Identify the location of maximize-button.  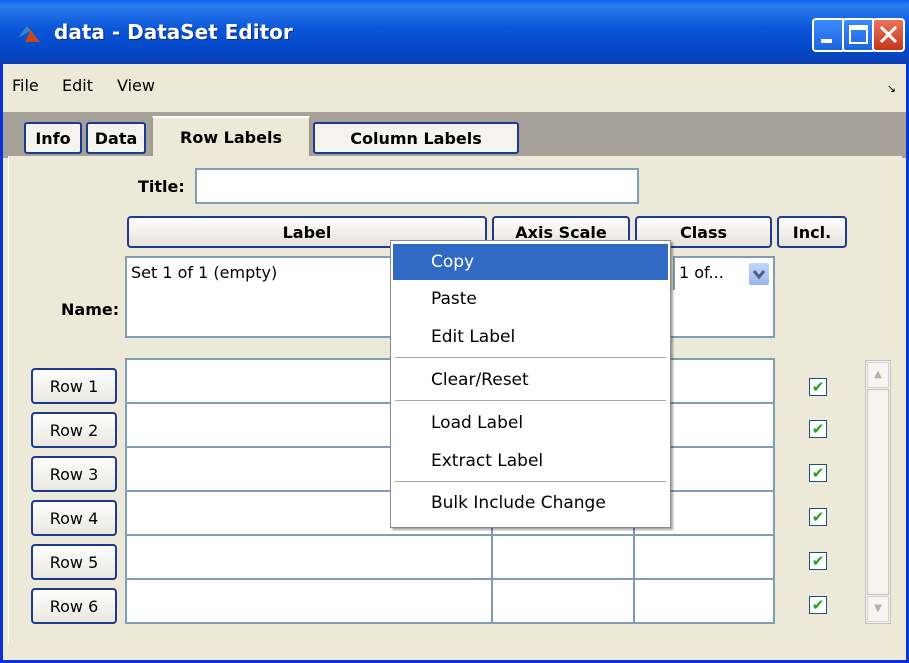
(859, 35).